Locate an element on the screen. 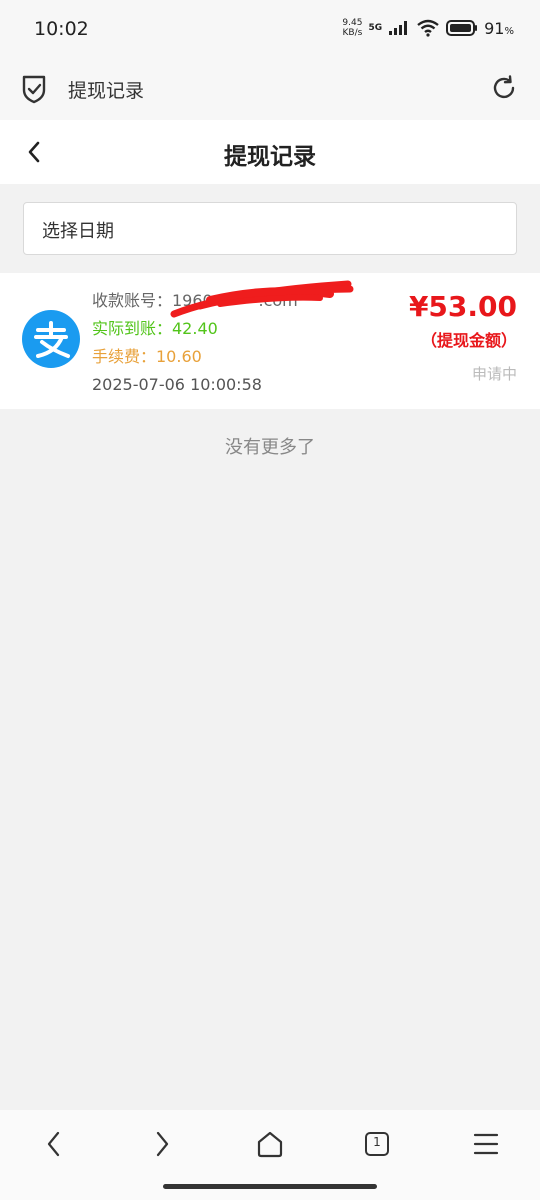 This screenshot has width=540, height=1200. nav-menu-button is located at coordinates (486, 1144).